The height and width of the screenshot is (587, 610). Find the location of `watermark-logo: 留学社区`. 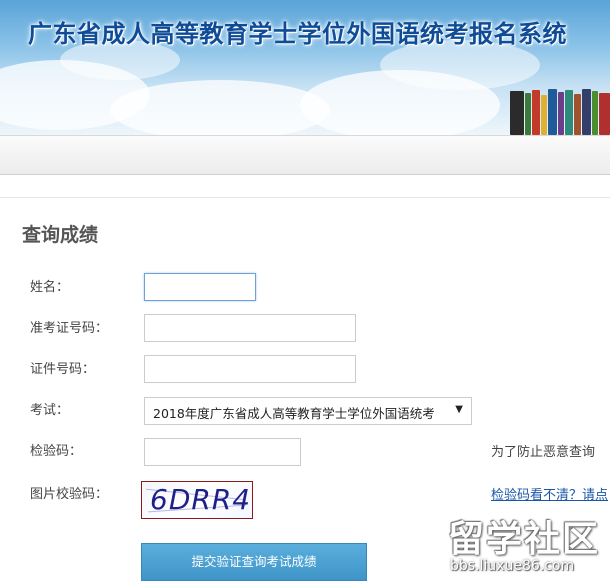

watermark-logo: 留学社区 is located at coordinates (524, 539).